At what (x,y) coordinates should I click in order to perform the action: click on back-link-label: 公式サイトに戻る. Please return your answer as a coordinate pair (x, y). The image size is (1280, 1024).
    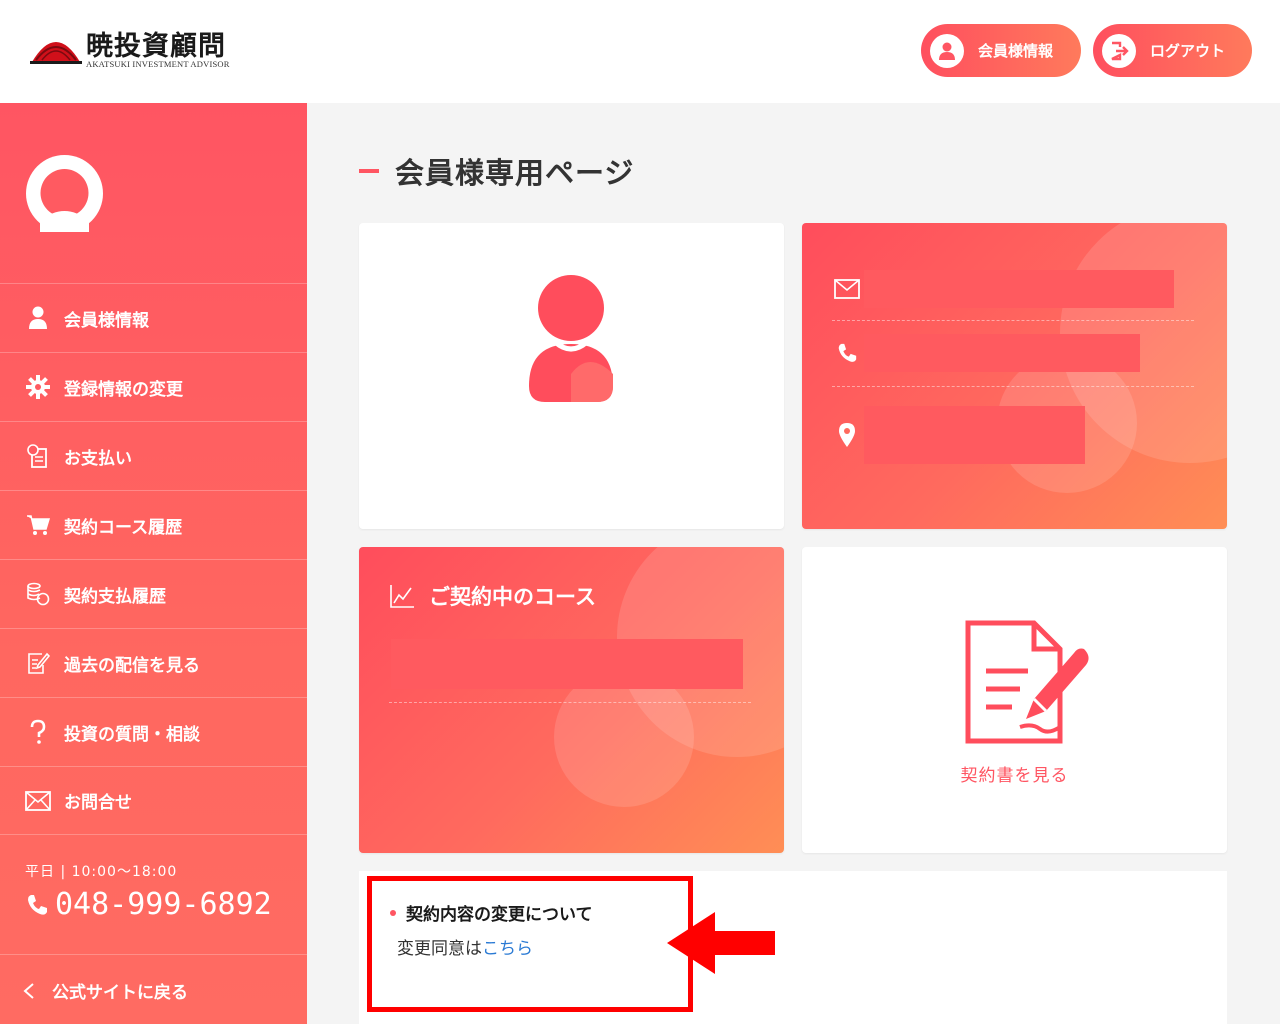
    Looking at the image, I should click on (120, 993).